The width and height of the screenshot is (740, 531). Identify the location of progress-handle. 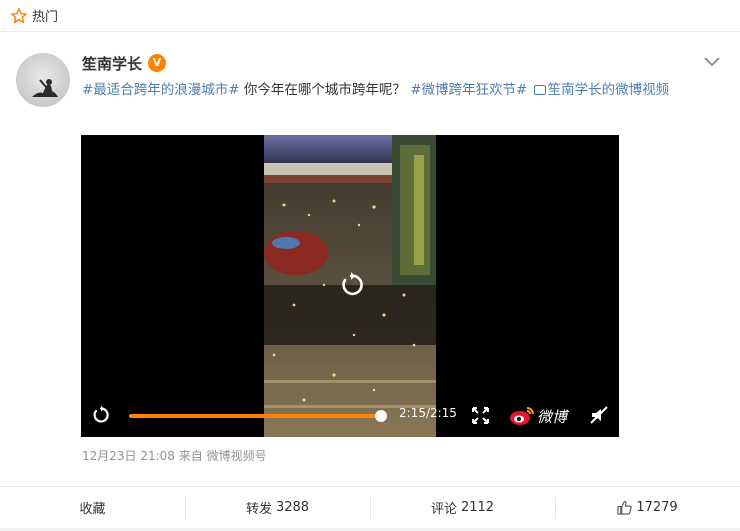
(381, 416).